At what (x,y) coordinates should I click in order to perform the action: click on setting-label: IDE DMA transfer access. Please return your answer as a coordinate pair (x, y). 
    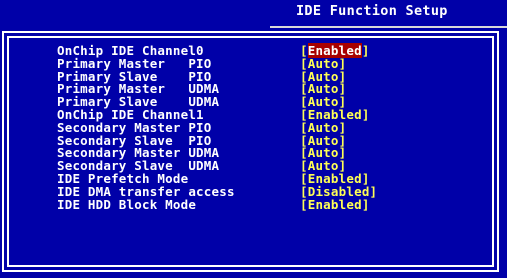
    Looking at the image, I should click on (146, 191).